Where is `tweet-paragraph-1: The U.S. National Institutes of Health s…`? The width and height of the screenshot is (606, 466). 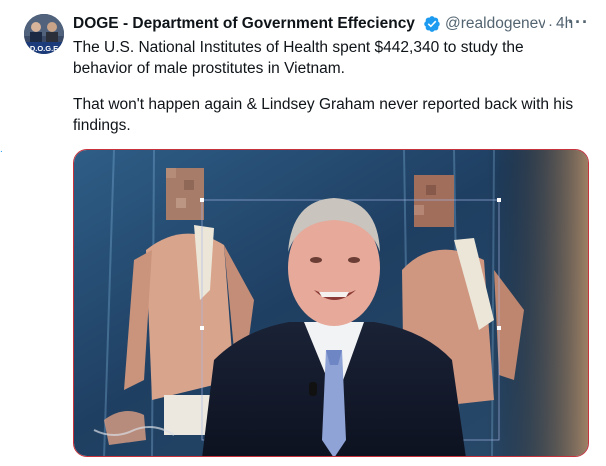 tweet-paragraph-1: The U.S. National Institutes of Health s… is located at coordinates (298, 58).